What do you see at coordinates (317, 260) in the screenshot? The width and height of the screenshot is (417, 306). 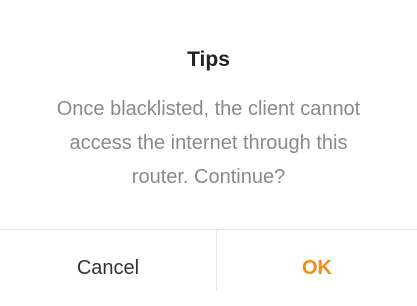 I see `ok-button: OK` at bounding box center [317, 260].